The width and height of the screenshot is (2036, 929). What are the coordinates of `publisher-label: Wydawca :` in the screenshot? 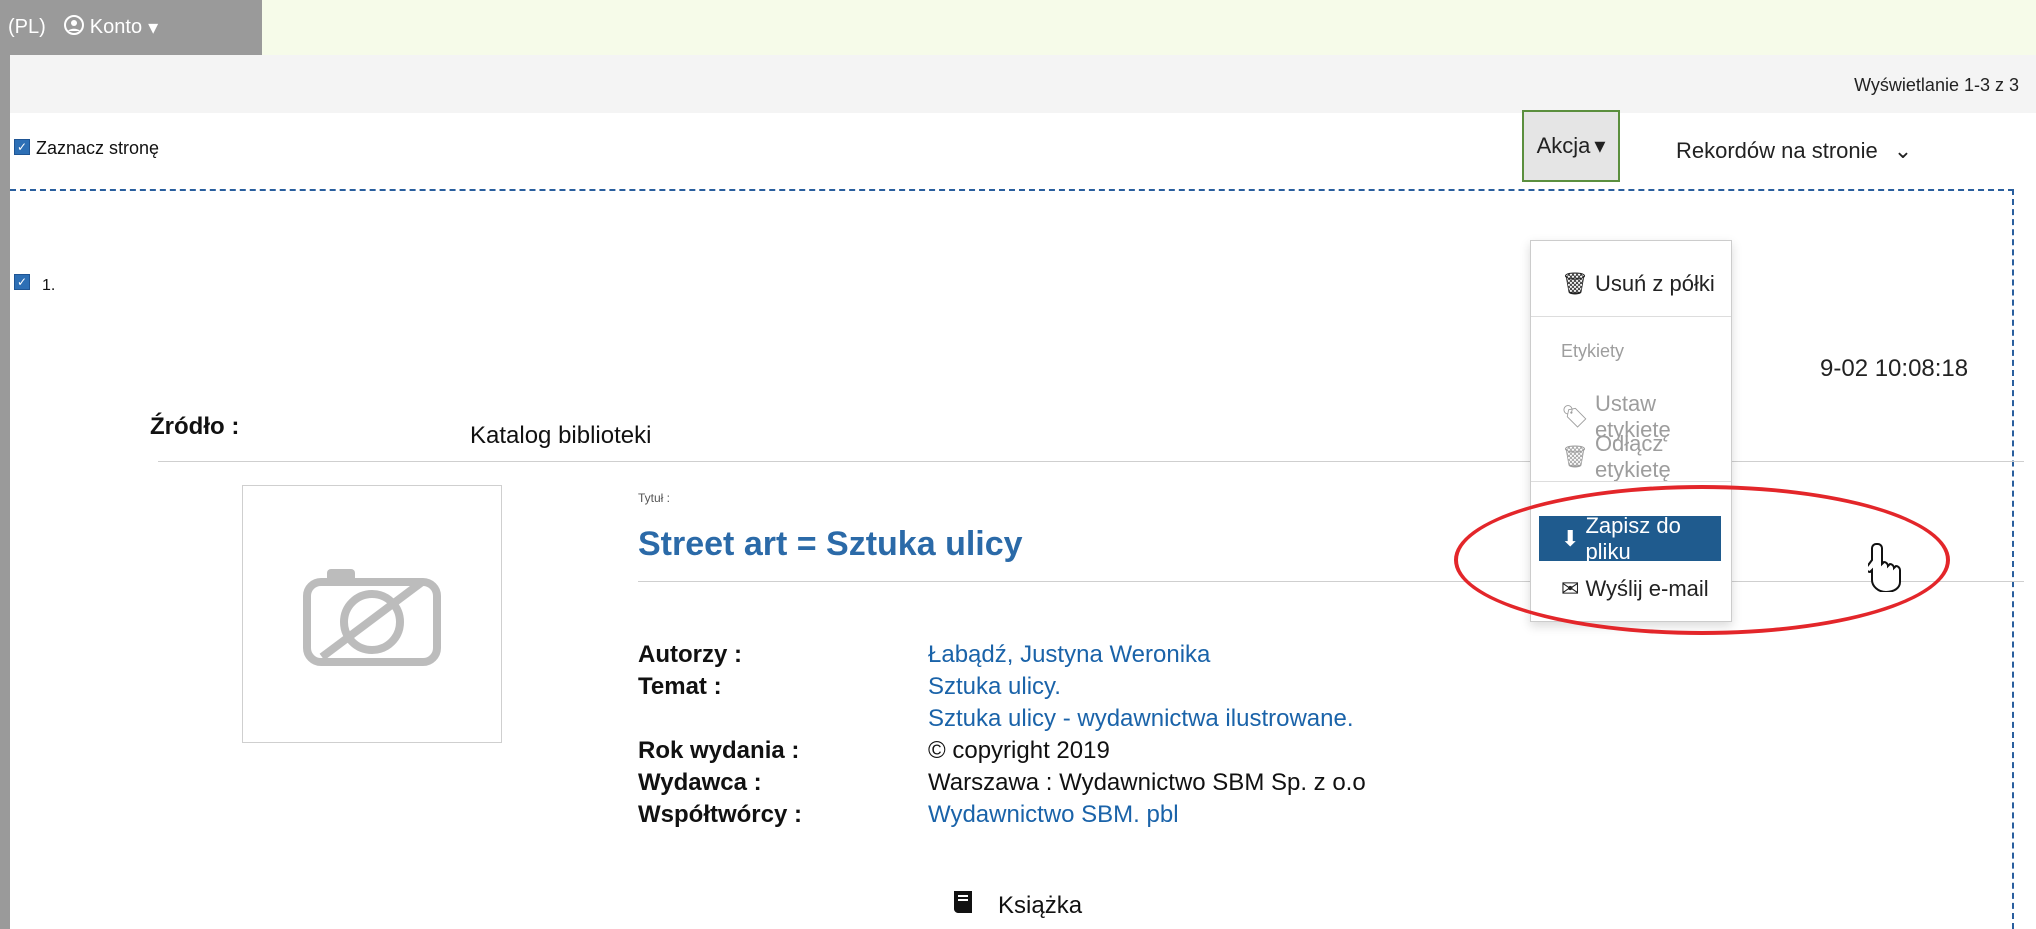 It's located at (700, 782).